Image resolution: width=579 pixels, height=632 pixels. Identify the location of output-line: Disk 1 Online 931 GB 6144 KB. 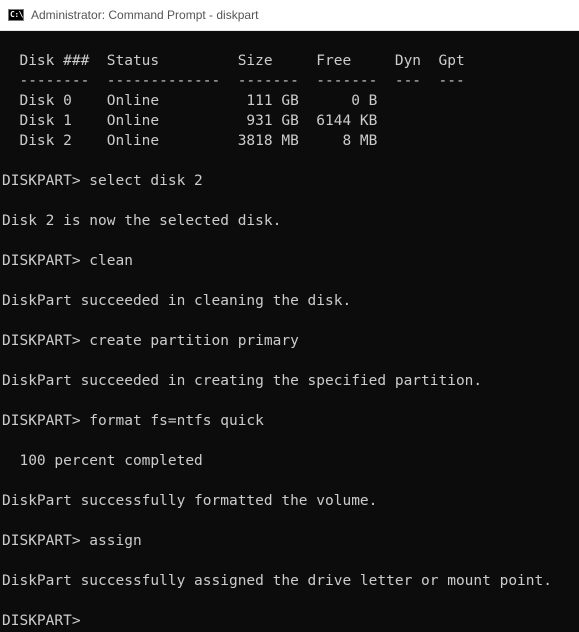
(190, 121).